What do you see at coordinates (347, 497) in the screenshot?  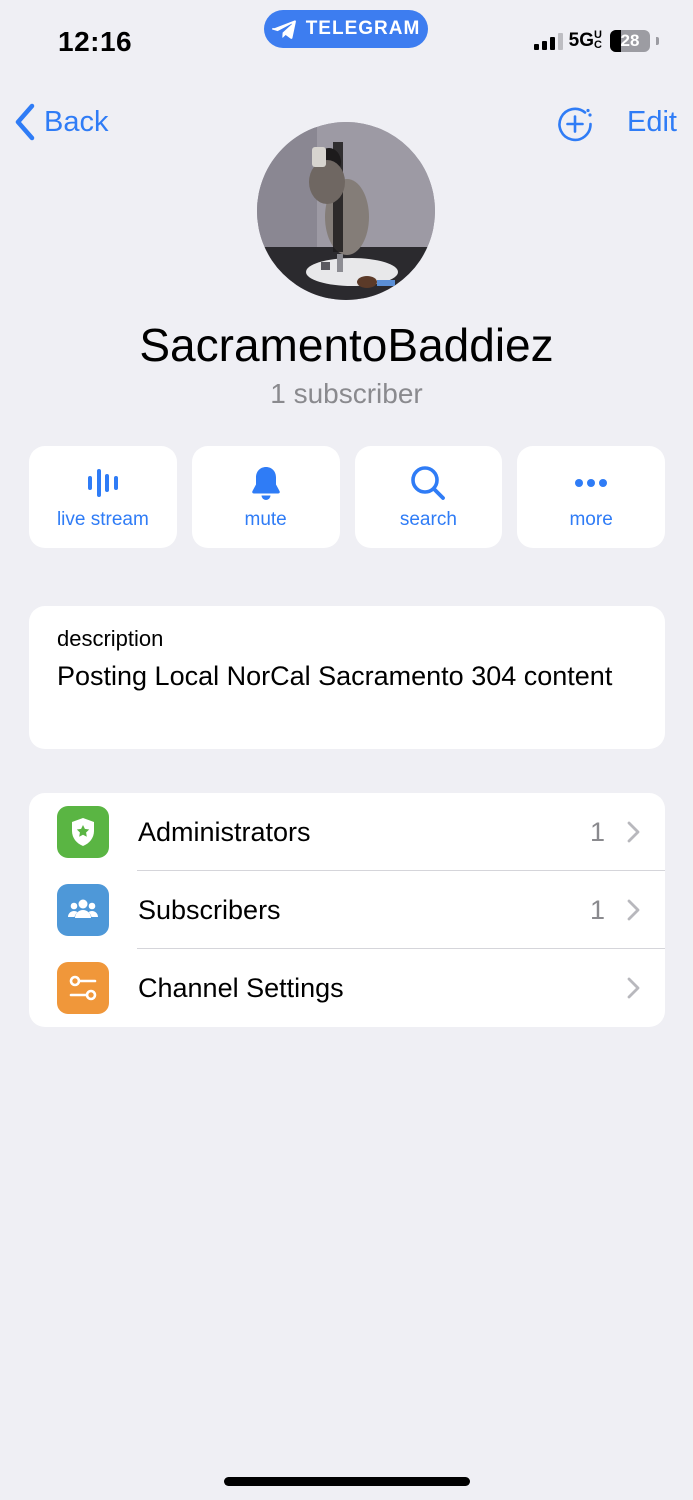 I see `action-buttons: live stream mute search more` at bounding box center [347, 497].